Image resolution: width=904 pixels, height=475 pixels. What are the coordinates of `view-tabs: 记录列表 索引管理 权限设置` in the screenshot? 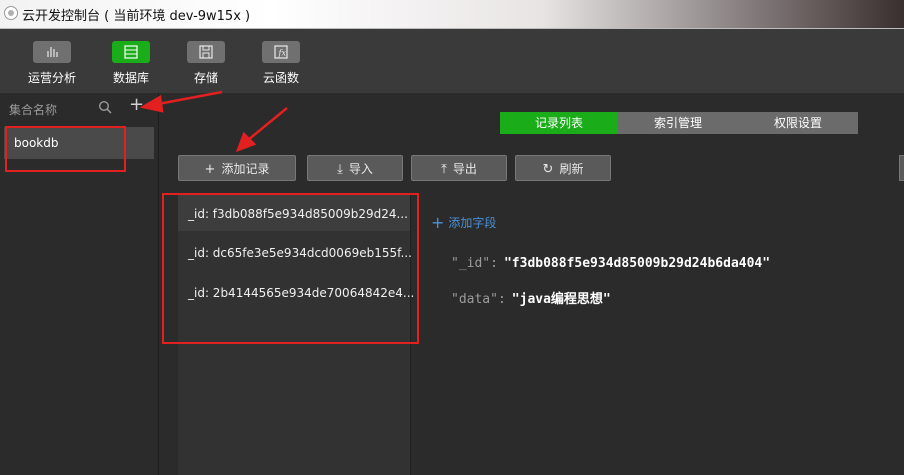 It's located at (679, 123).